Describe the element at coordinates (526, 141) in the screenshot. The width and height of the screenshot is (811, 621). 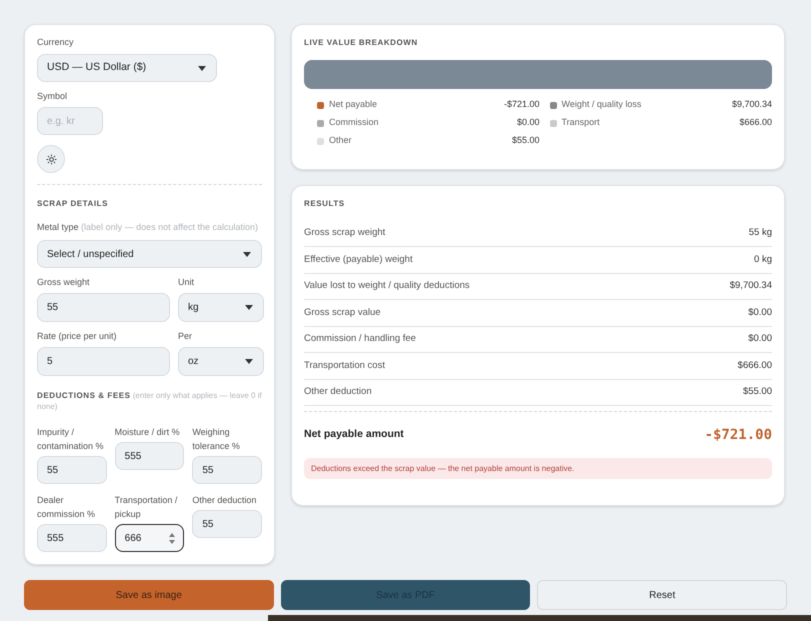
I see `legend-value: $55.00` at that location.